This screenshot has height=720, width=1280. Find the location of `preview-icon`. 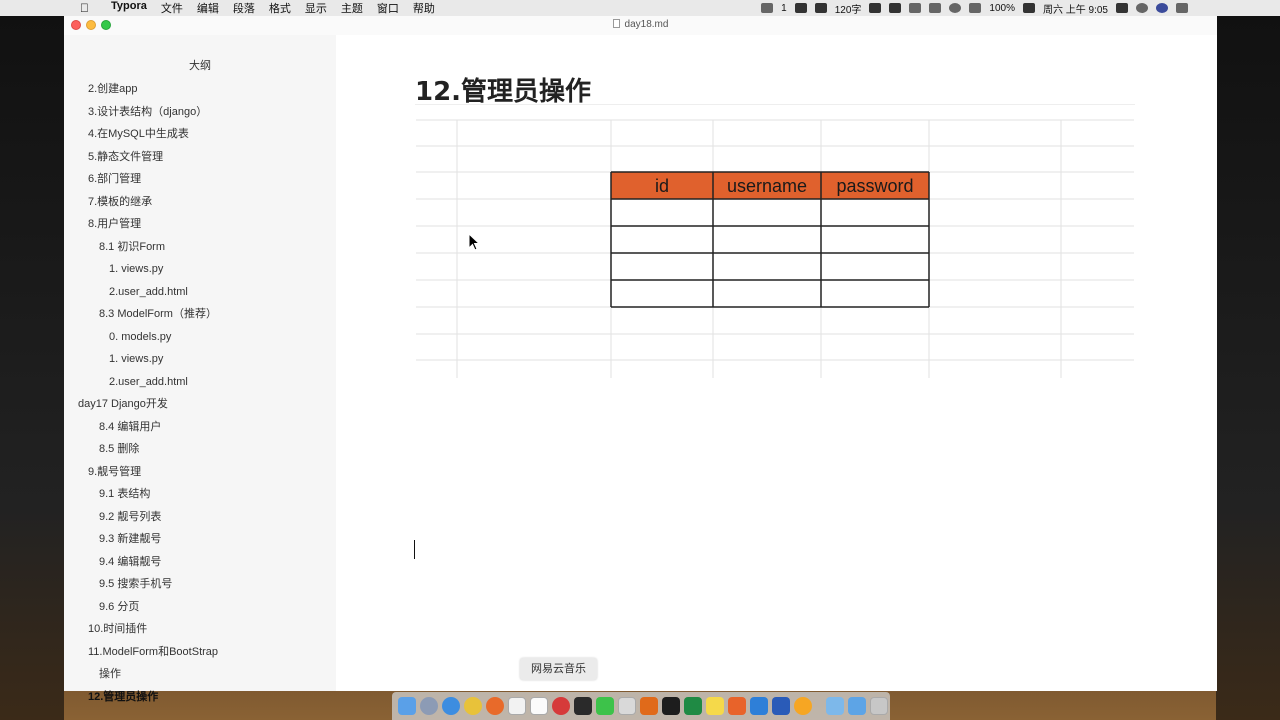

preview-icon is located at coordinates (627, 706).